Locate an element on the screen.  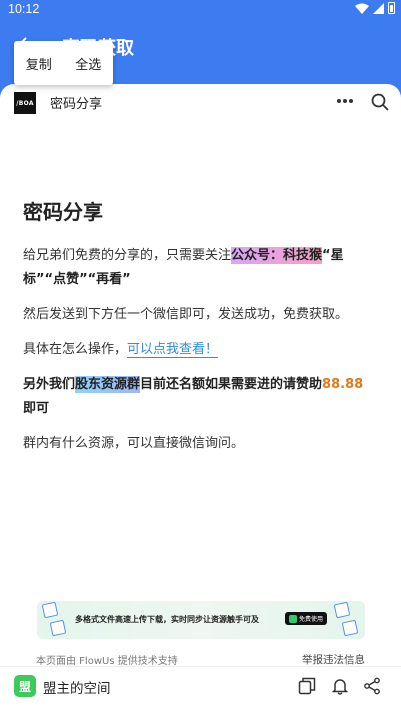
paragraph-text: 具体在怎么操作， is located at coordinates (75, 349).